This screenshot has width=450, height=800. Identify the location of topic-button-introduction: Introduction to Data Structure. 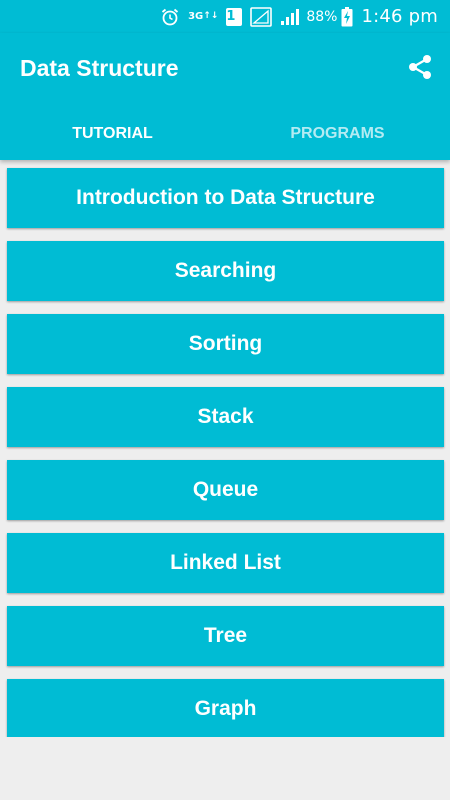
(225, 198).